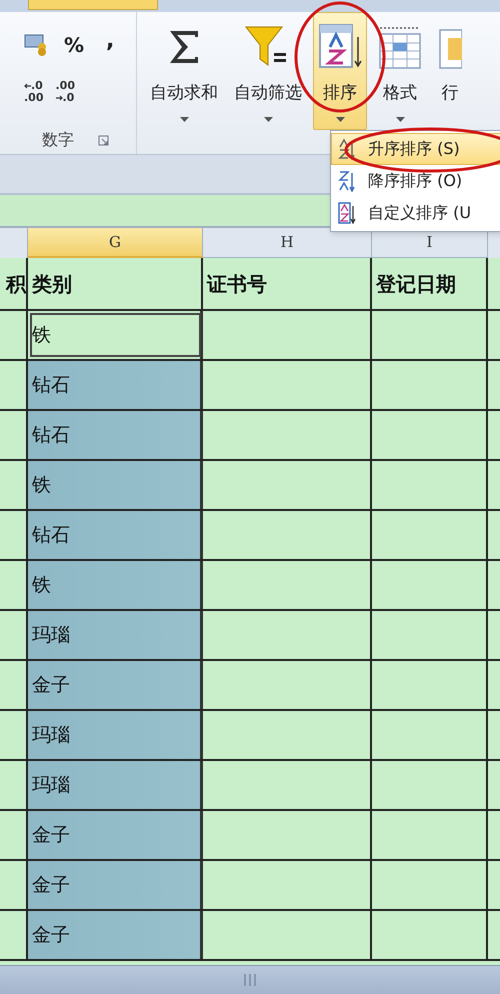 The height and width of the screenshot is (994, 500). I want to click on percent-style-button: %, so click(74, 45).